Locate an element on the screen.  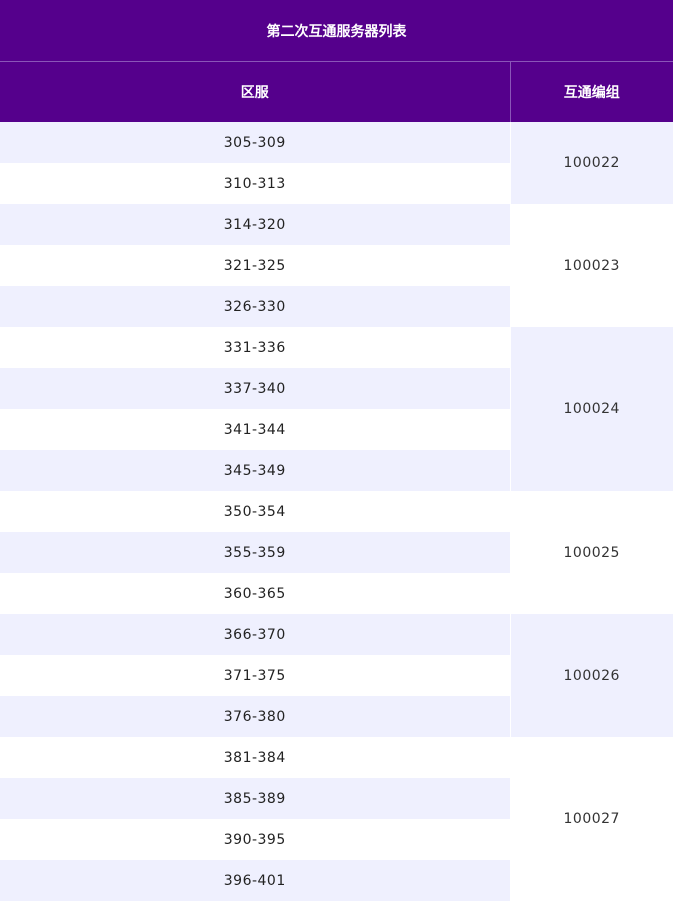
title-row: 第二次互通服务器列表 is located at coordinates (336, 31).